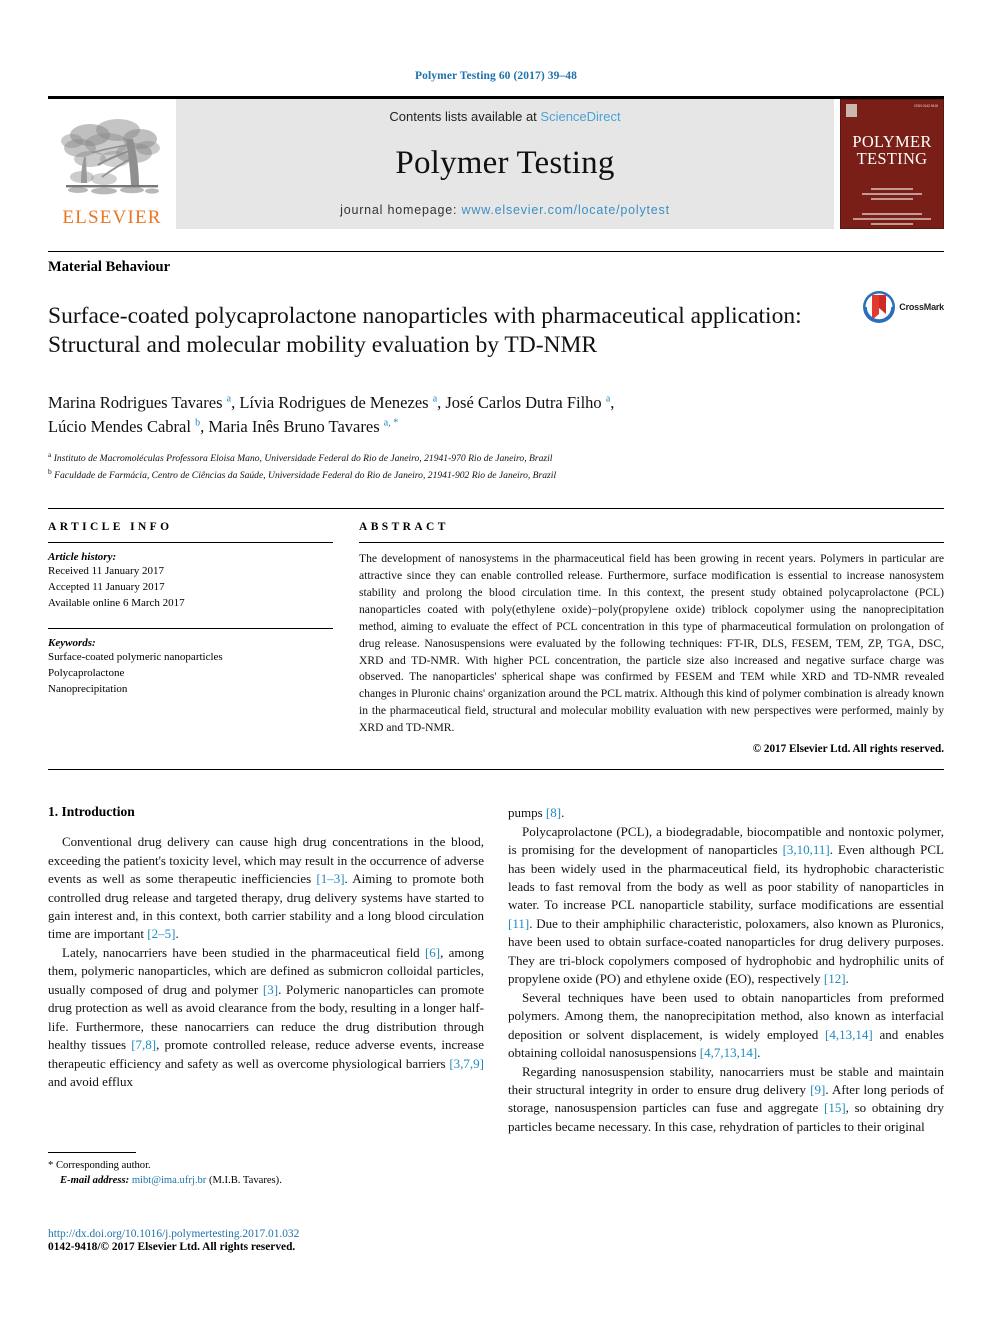 This screenshot has width=992, height=1323. I want to click on cover-issn-text: ISSN 0142-9418, so click(926, 106).